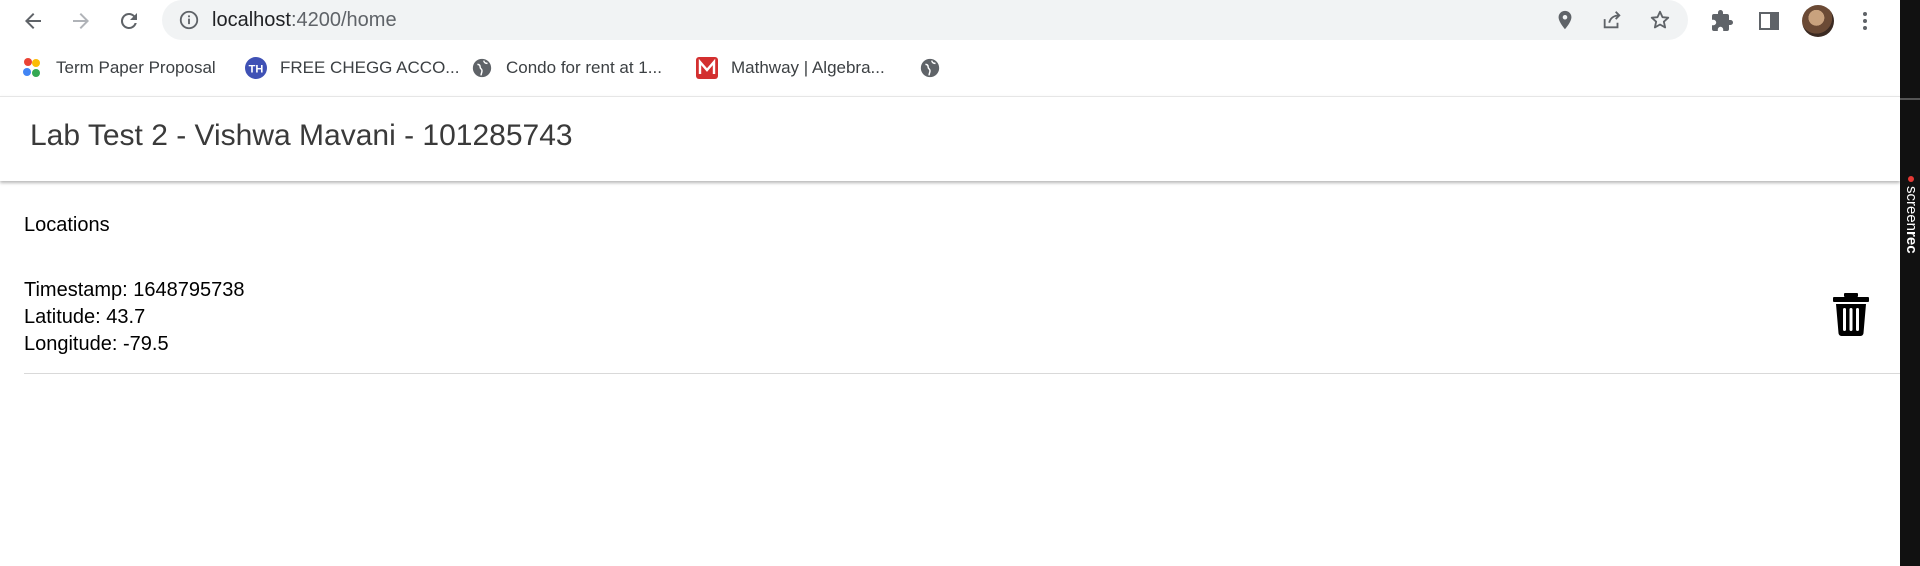 Image resolution: width=1920 pixels, height=566 pixels. I want to click on forward-button, so click(81, 21).